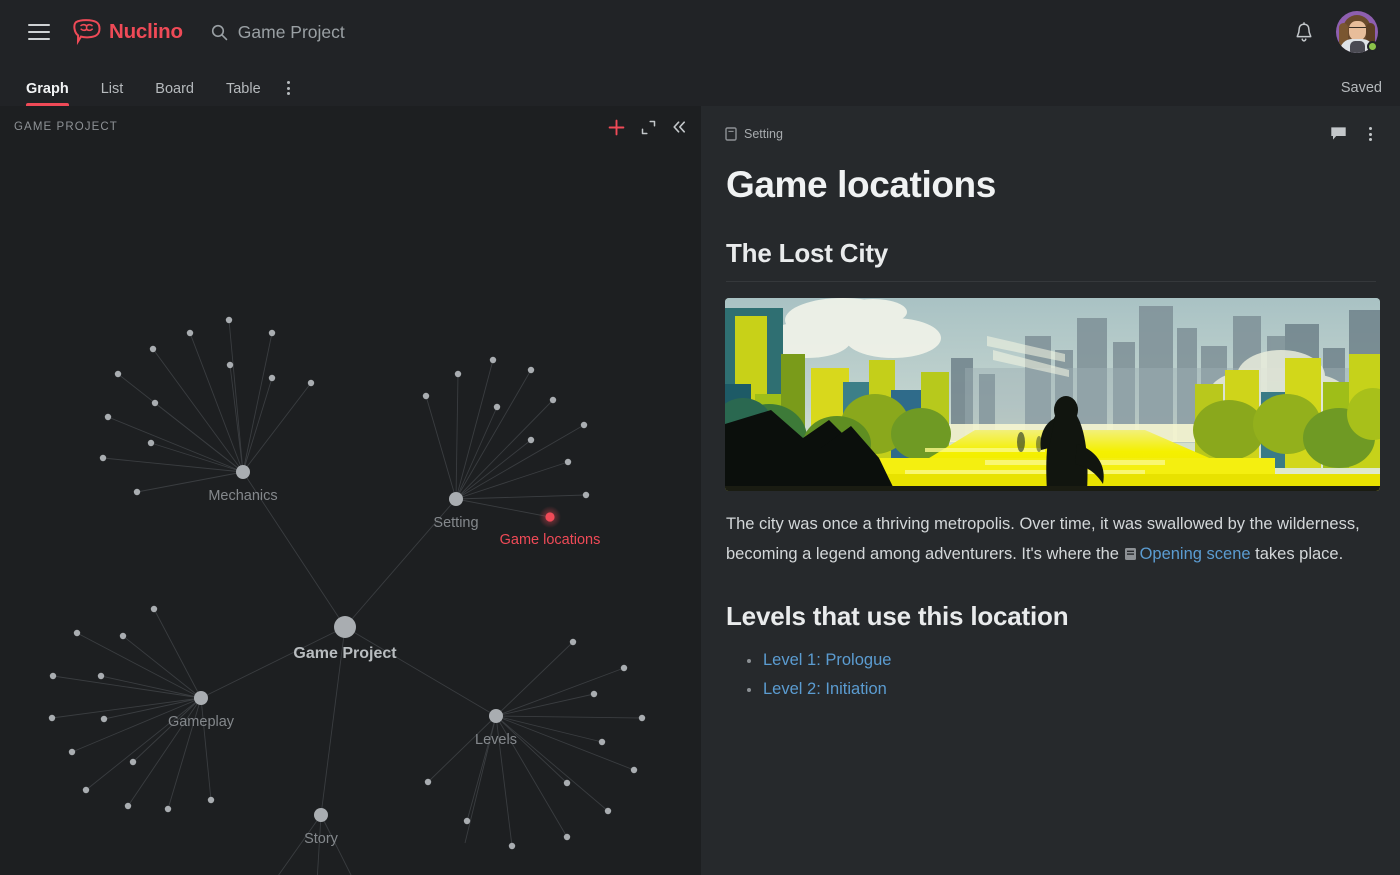 The height and width of the screenshot is (875, 1400). What do you see at coordinates (243, 88) in the screenshot?
I see `tab-table-label: Table` at bounding box center [243, 88].